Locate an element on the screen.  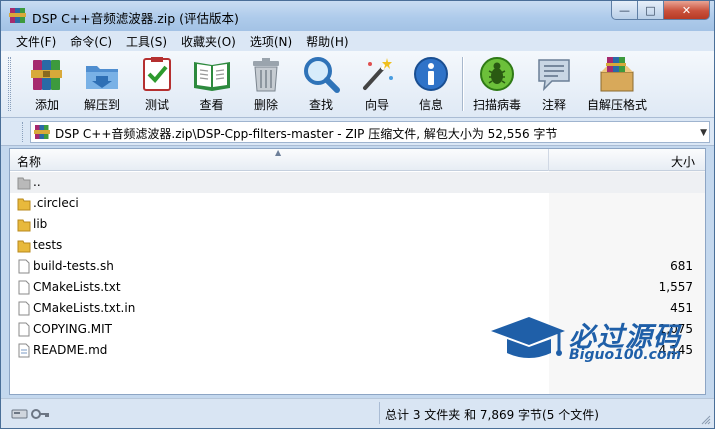
archive-icon is located at coordinates (42, 132).